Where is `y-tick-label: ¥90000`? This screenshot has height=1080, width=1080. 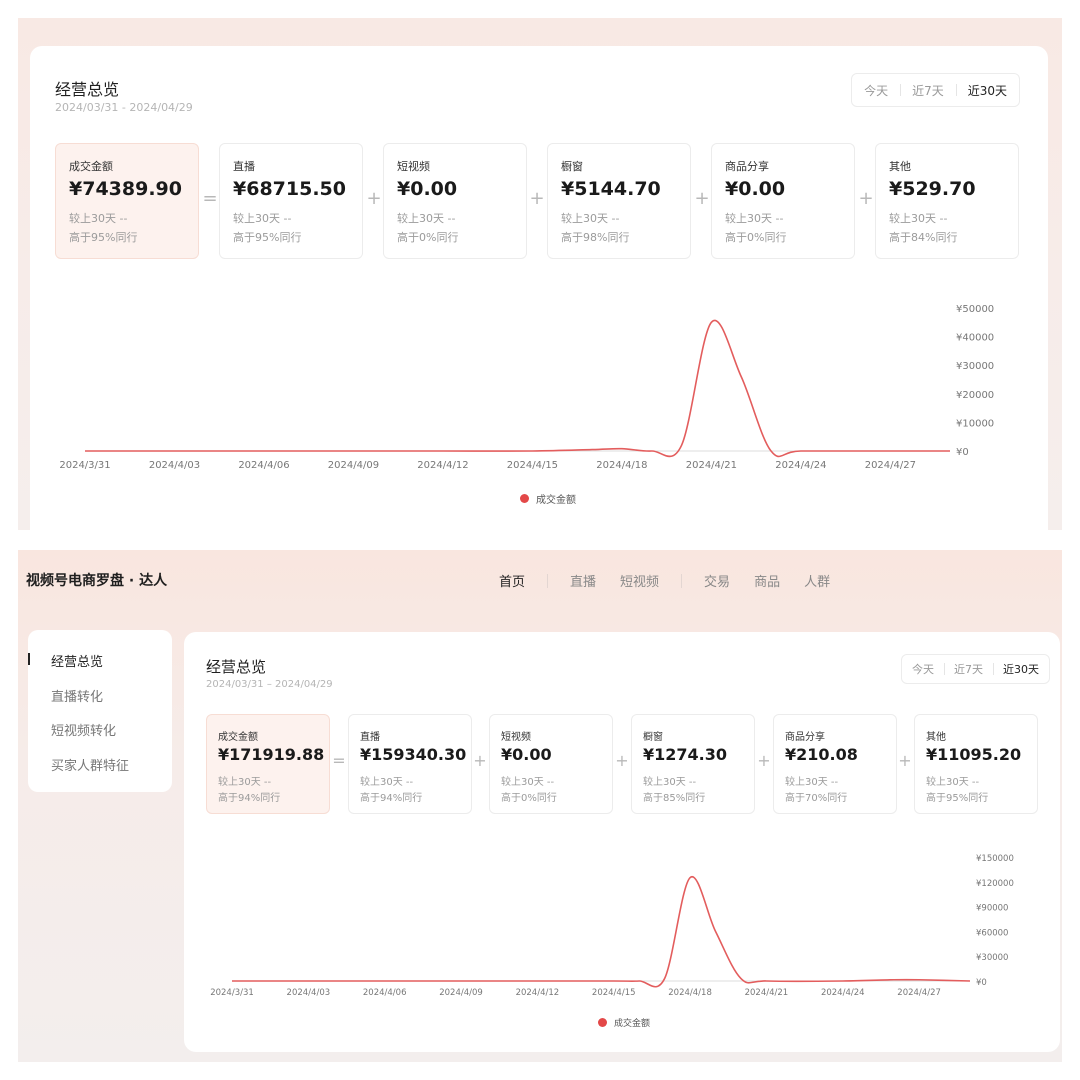 y-tick-label: ¥90000 is located at coordinates (992, 909).